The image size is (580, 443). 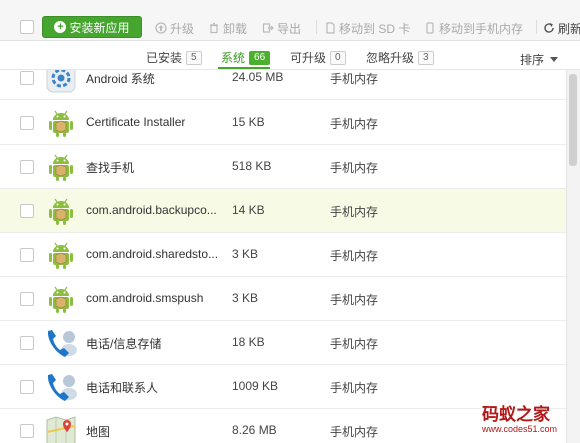 What do you see at coordinates (214, 28) in the screenshot?
I see `trash-icon` at bounding box center [214, 28].